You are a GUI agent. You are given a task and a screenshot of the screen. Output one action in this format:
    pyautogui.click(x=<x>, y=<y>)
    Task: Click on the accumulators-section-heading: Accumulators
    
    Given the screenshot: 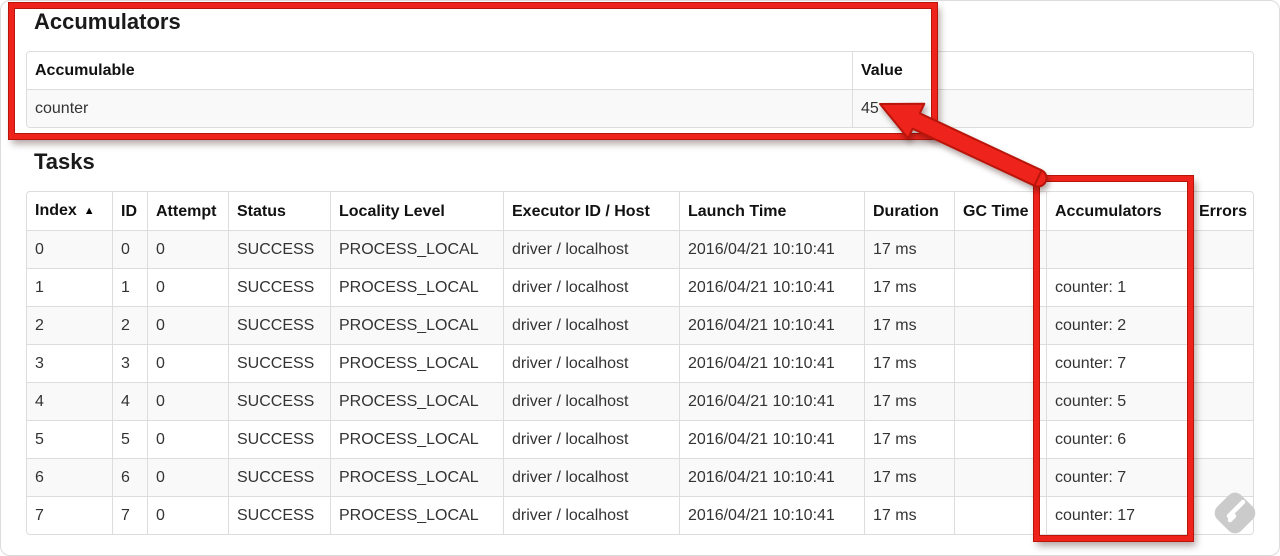 What is the action you would take?
    pyautogui.click(x=107, y=21)
    